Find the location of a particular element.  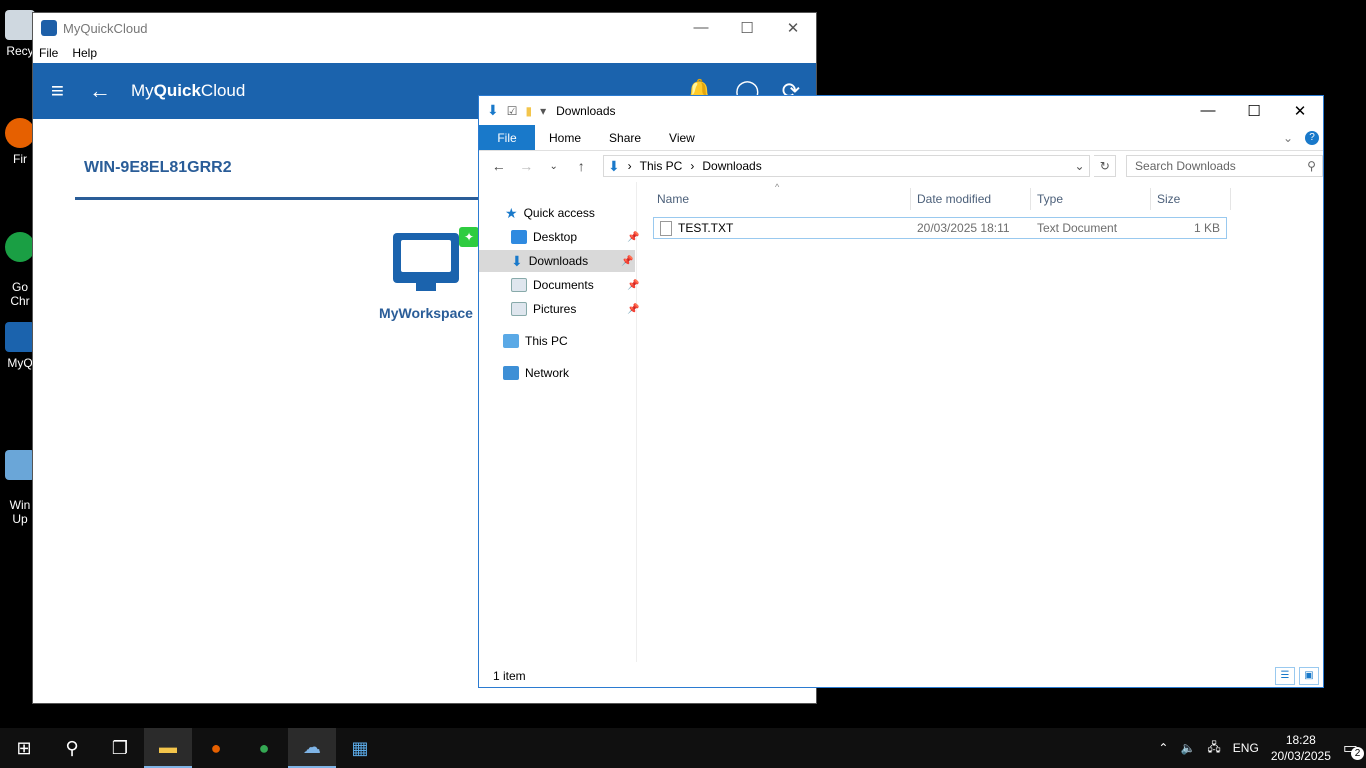

desktop-icon-label: Win Up is located at coordinates (20, 512).